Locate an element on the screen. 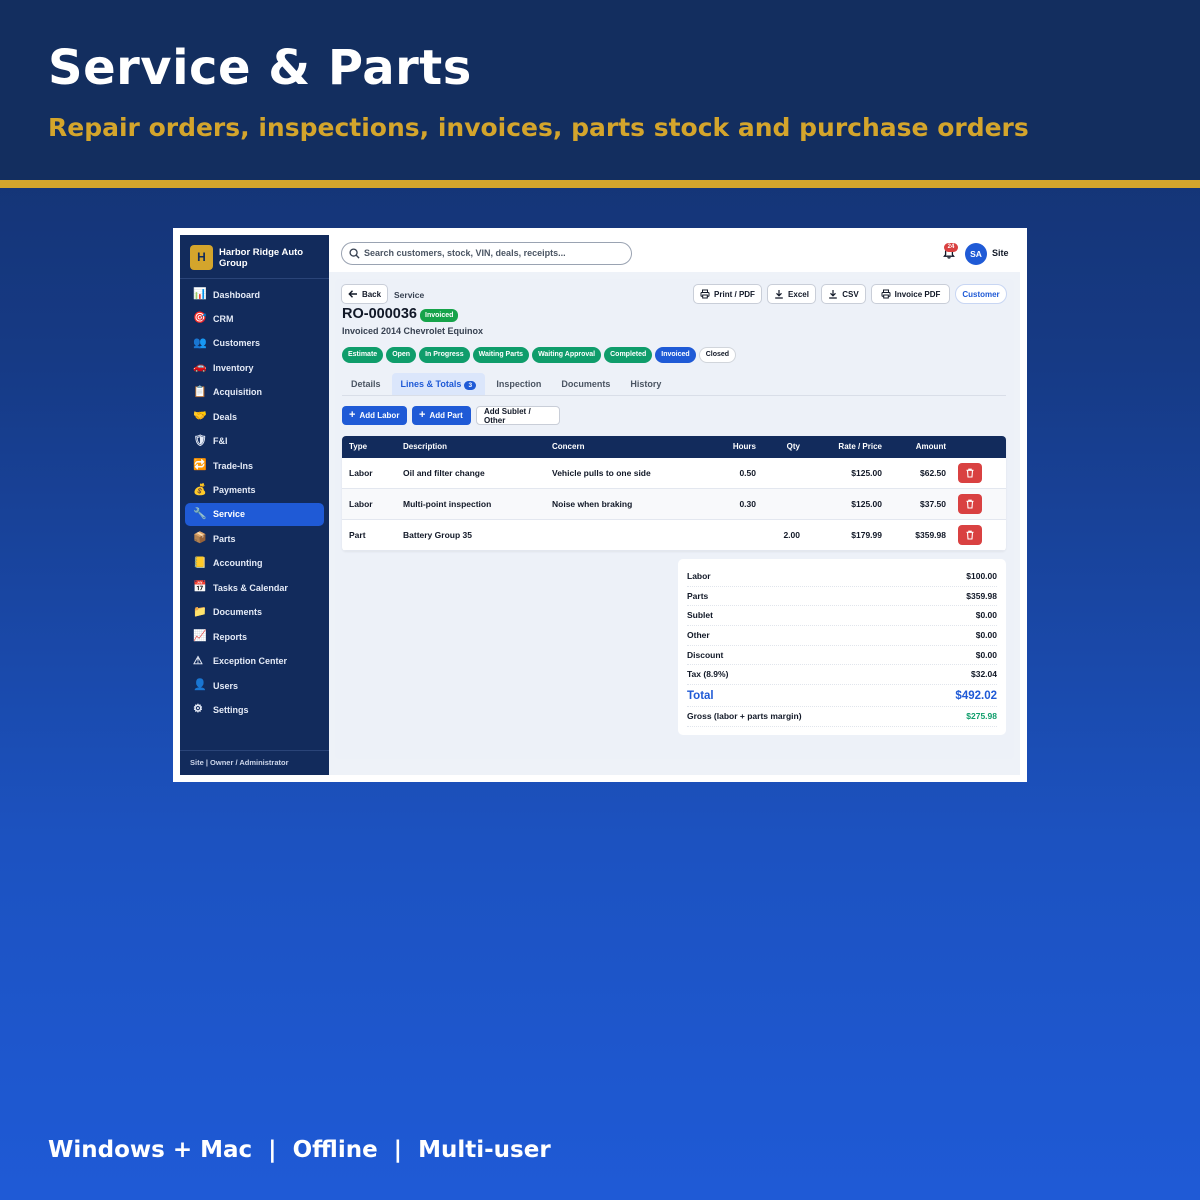 Image resolution: width=1200 pixels, height=1200 pixels. sidebar-item-parts: 📦 Parts is located at coordinates (254, 538).